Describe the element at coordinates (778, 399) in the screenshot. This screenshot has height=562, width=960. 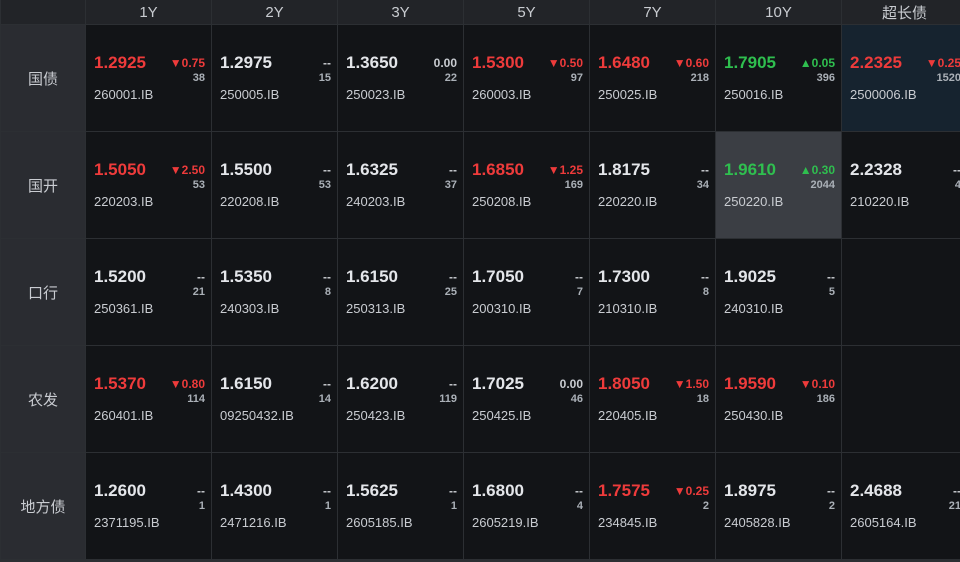
I see `quote-cell: 1.9590 ▼0.10 186 250430.IB` at that location.